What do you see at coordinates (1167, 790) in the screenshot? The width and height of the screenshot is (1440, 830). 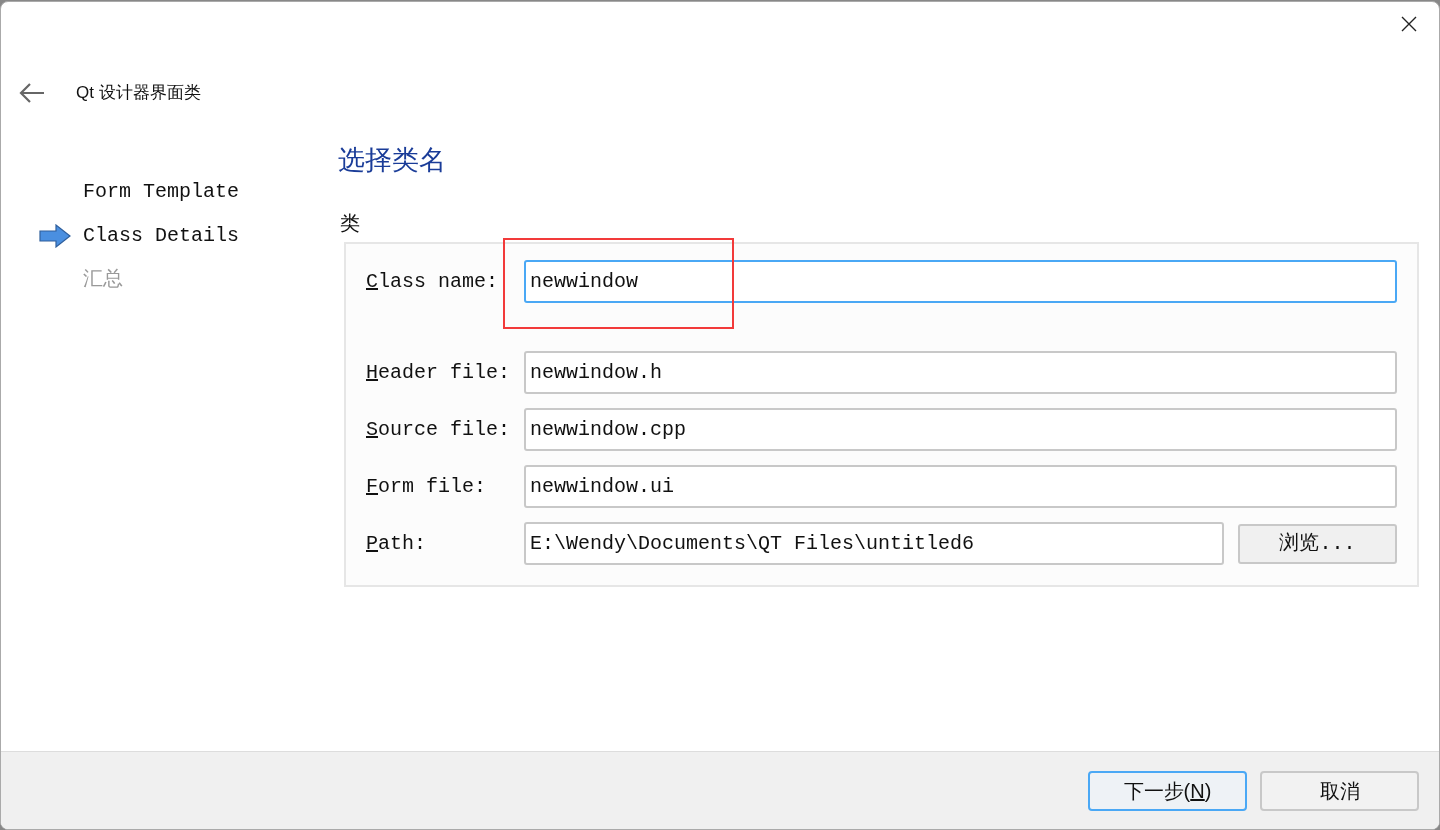 I see `dialog-button: 下一步(N)` at bounding box center [1167, 790].